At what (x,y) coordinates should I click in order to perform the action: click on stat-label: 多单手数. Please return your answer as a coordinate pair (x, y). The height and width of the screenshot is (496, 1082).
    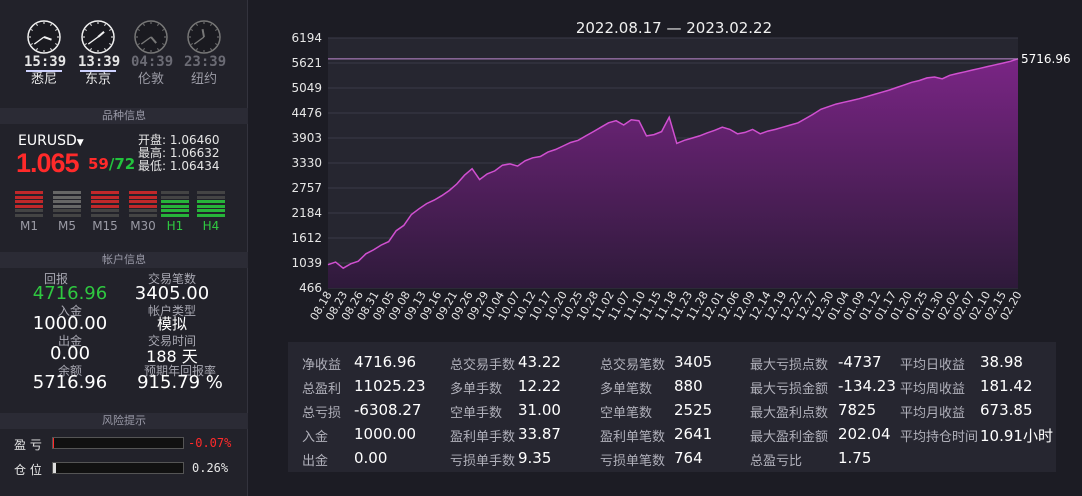
    Looking at the image, I should click on (476, 389).